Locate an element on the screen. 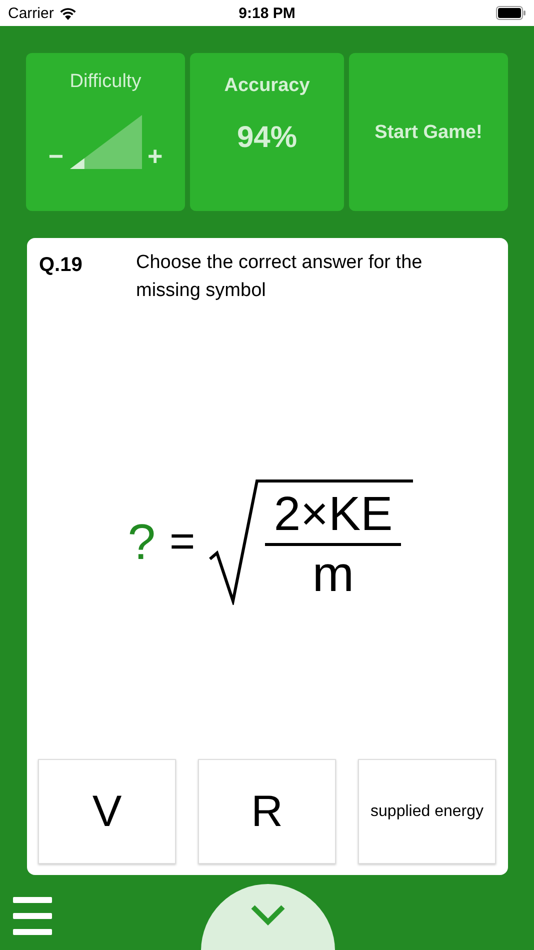  radical-icon is located at coordinates (312, 542).